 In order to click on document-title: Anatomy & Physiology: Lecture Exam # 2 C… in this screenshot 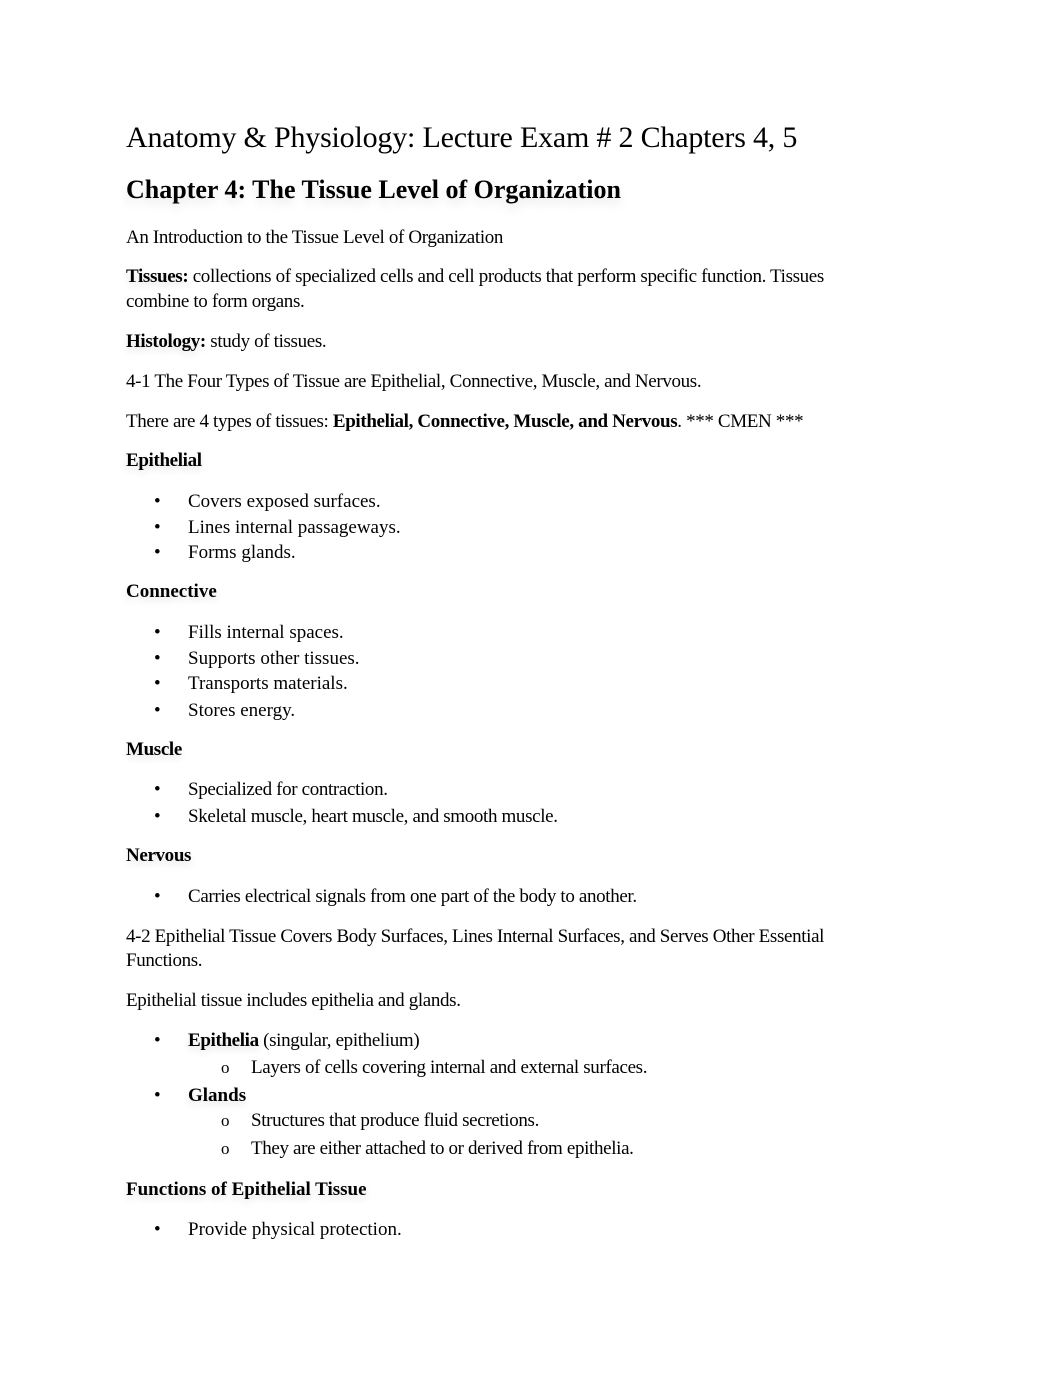, I will do `click(462, 137)`.